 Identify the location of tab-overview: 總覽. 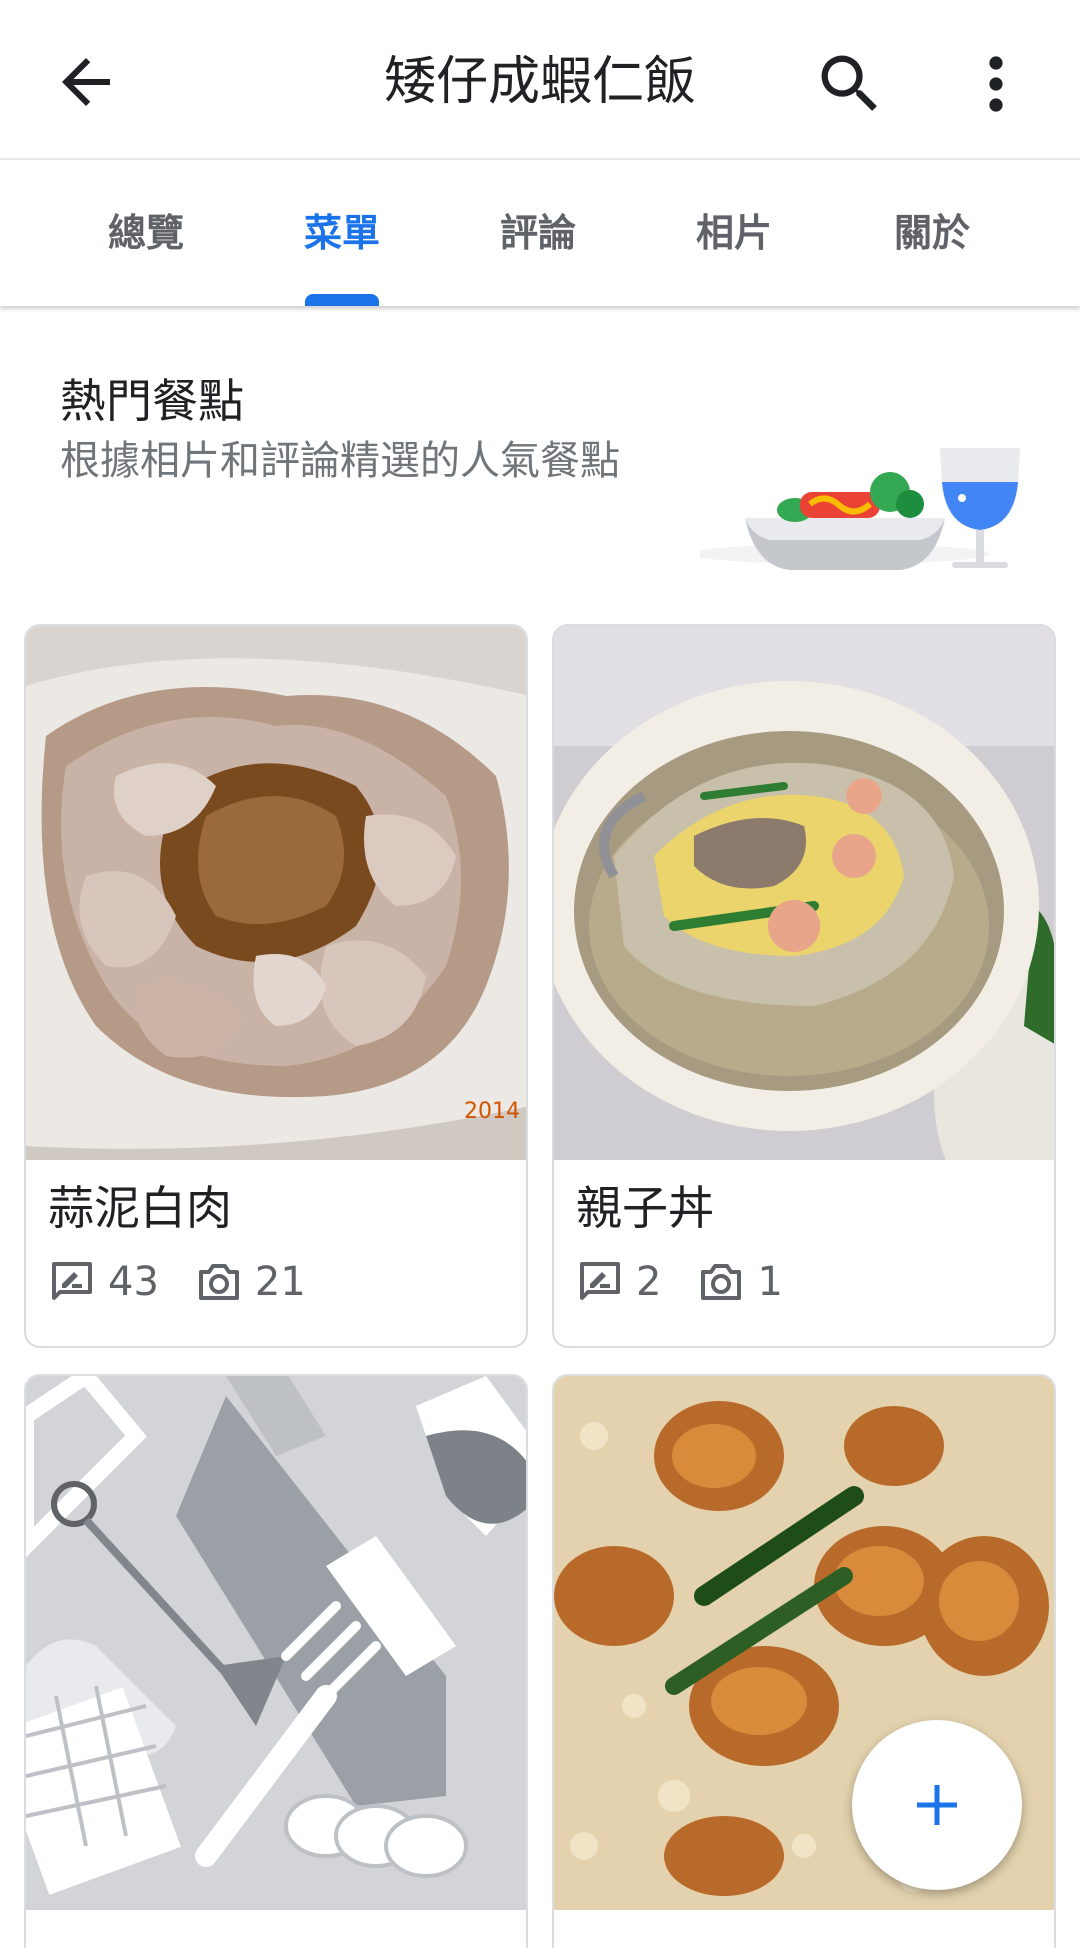
(146, 233).